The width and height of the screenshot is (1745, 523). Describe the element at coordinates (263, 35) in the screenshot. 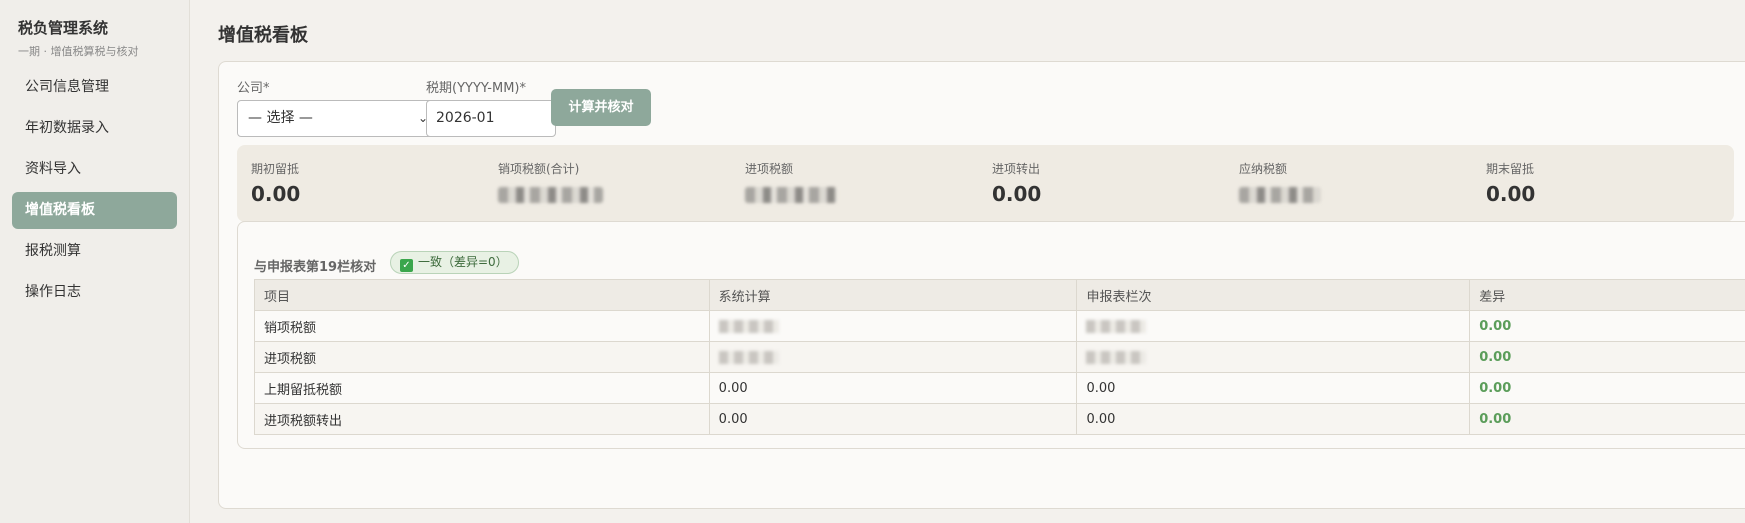

I see `page-title: 增值税看板` at that location.